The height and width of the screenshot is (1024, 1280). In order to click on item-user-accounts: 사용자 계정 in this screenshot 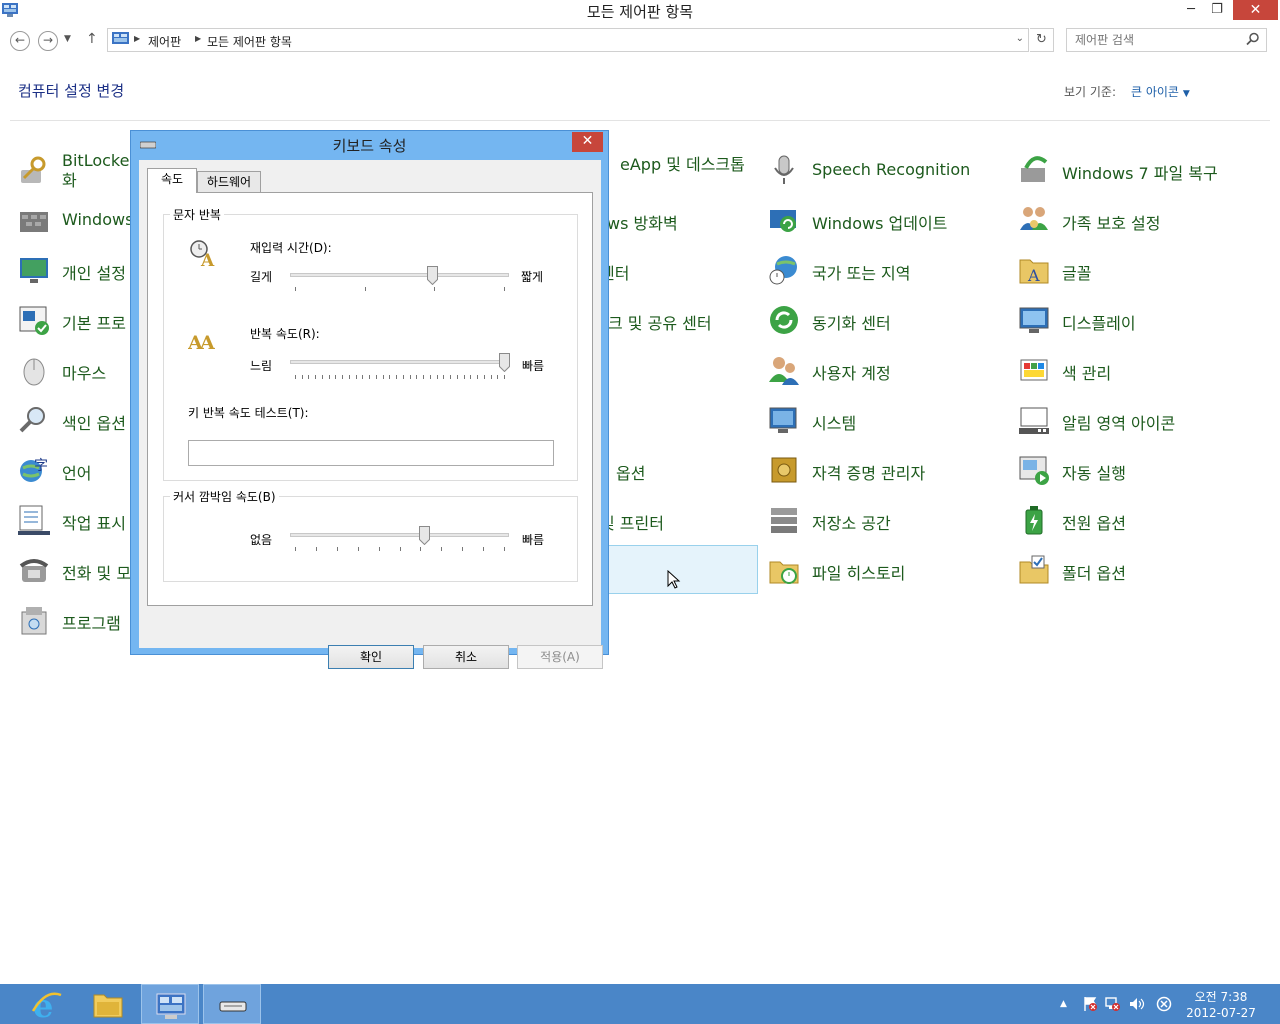, I will do `click(888, 370)`.